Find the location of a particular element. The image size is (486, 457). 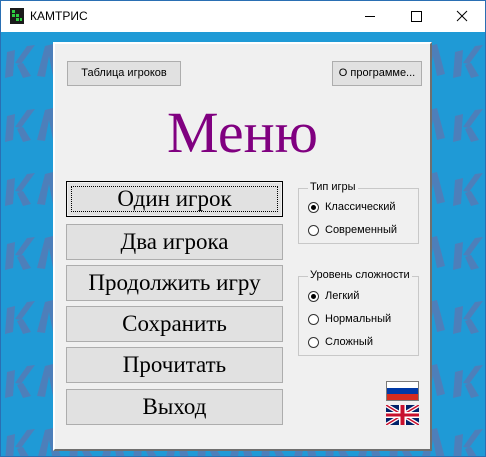

minimize-button is located at coordinates (370, 16).